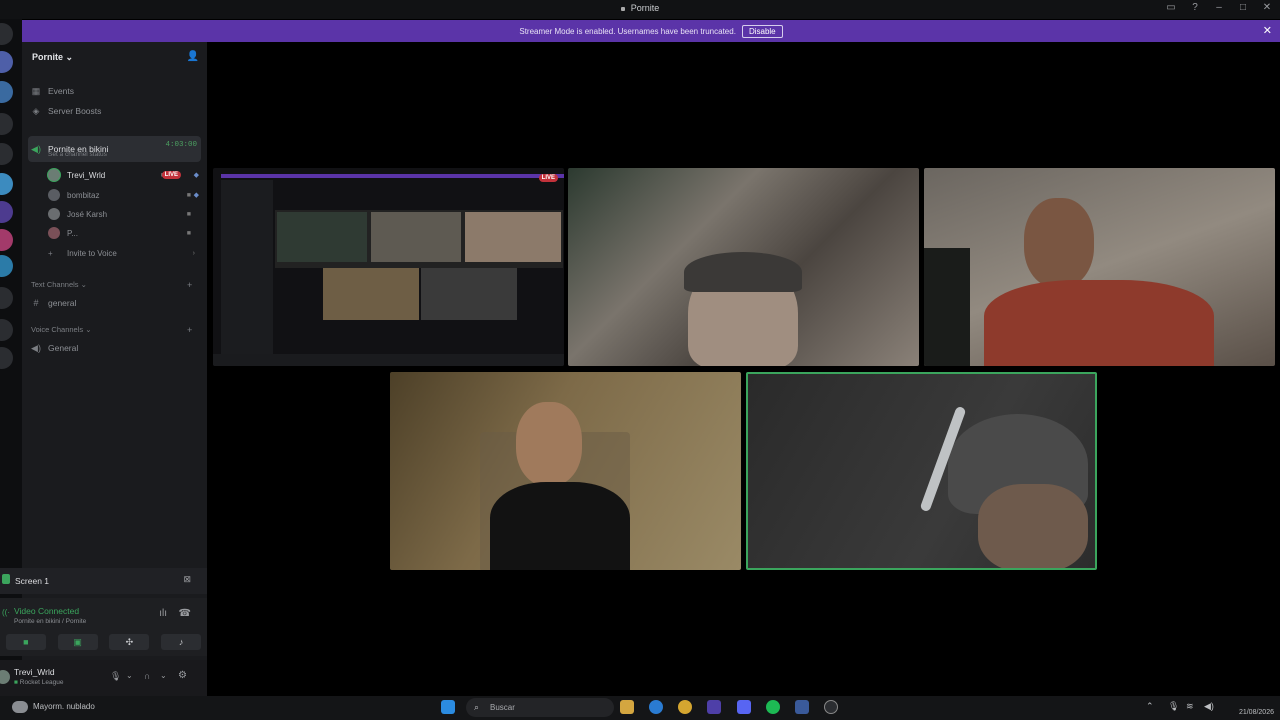 Image resolution: width=1280 pixels, height=720 pixels. What do you see at coordinates (181, 642) in the screenshot?
I see `soundboard-icon: ♪` at bounding box center [181, 642].